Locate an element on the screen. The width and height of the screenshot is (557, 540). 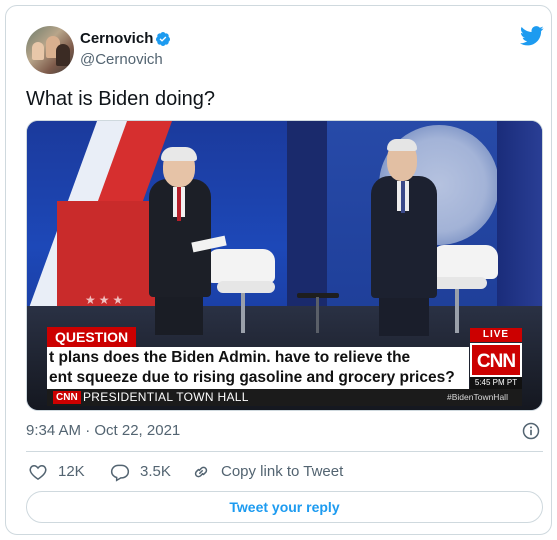
stage-curtain is located at coordinates (519, 226).